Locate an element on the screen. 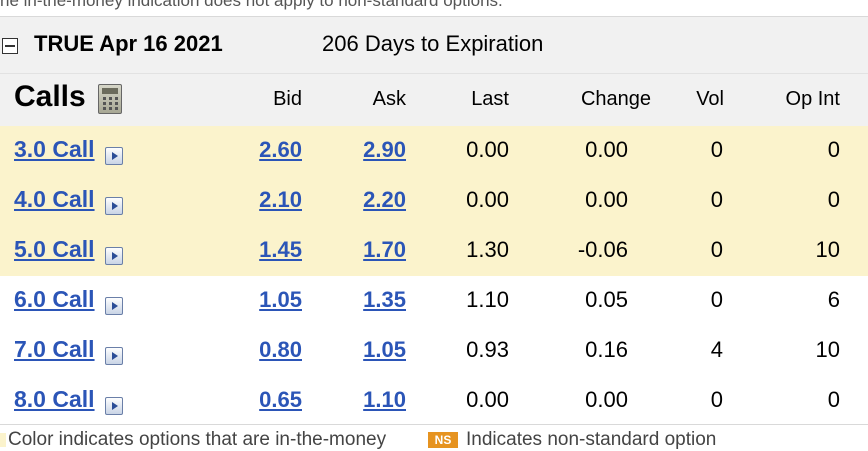 This screenshot has height=451, width=868. ask-link: 2.20 is located at coordinates (384, 200).